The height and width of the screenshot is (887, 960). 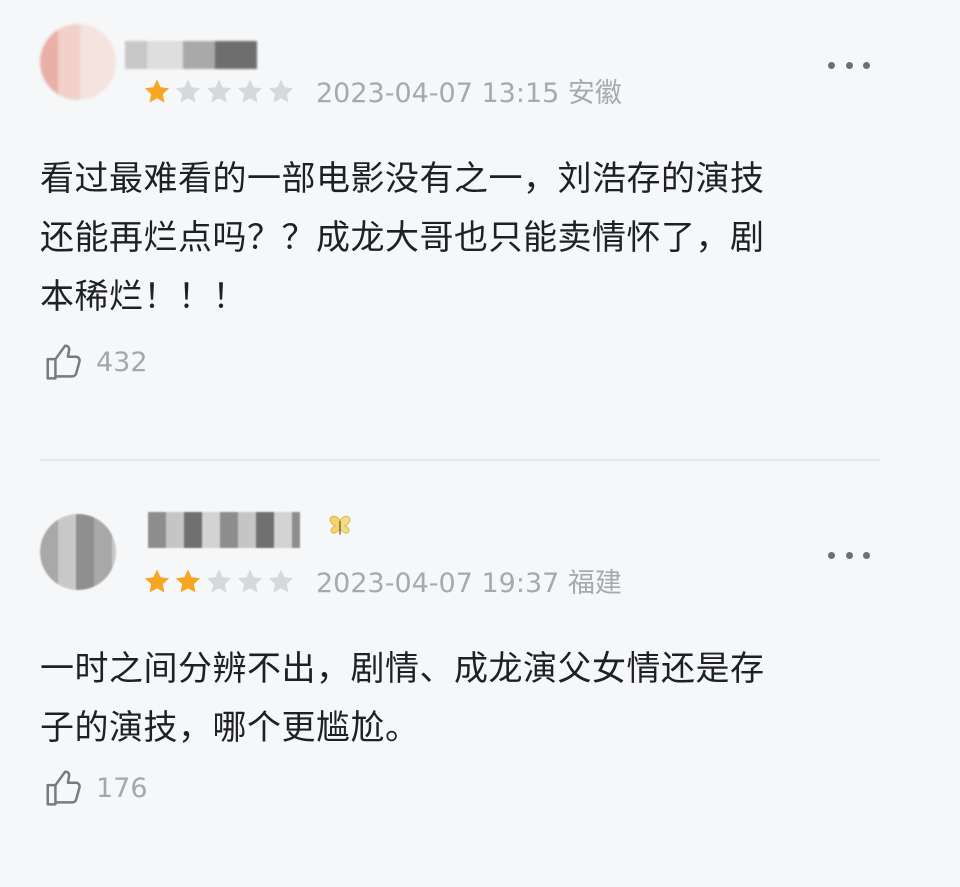 What do you see at coordinates (460, 460) in the screenshot?
I see `divider` at bounding box center [460, 460].